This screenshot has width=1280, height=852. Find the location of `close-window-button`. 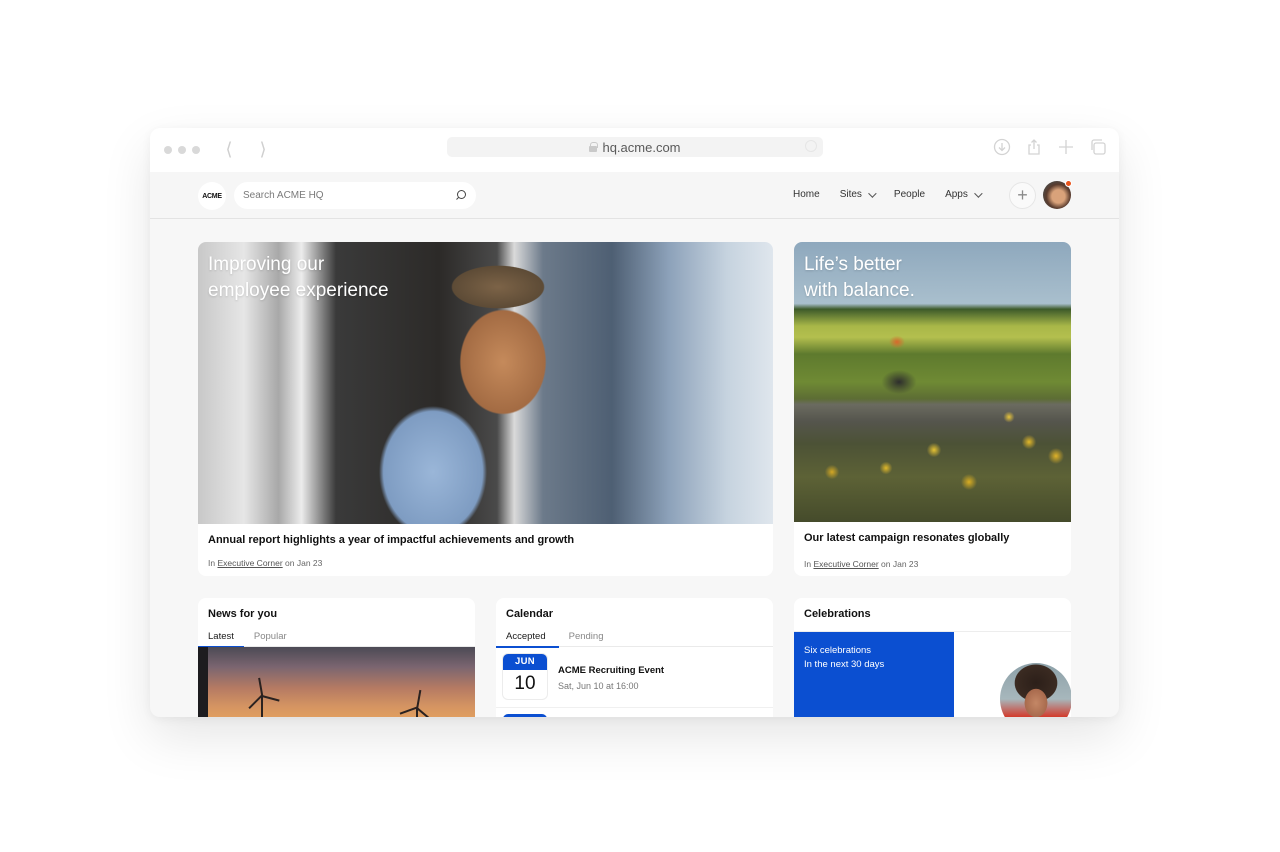

close-window-button is located at coordinates (168, 150).